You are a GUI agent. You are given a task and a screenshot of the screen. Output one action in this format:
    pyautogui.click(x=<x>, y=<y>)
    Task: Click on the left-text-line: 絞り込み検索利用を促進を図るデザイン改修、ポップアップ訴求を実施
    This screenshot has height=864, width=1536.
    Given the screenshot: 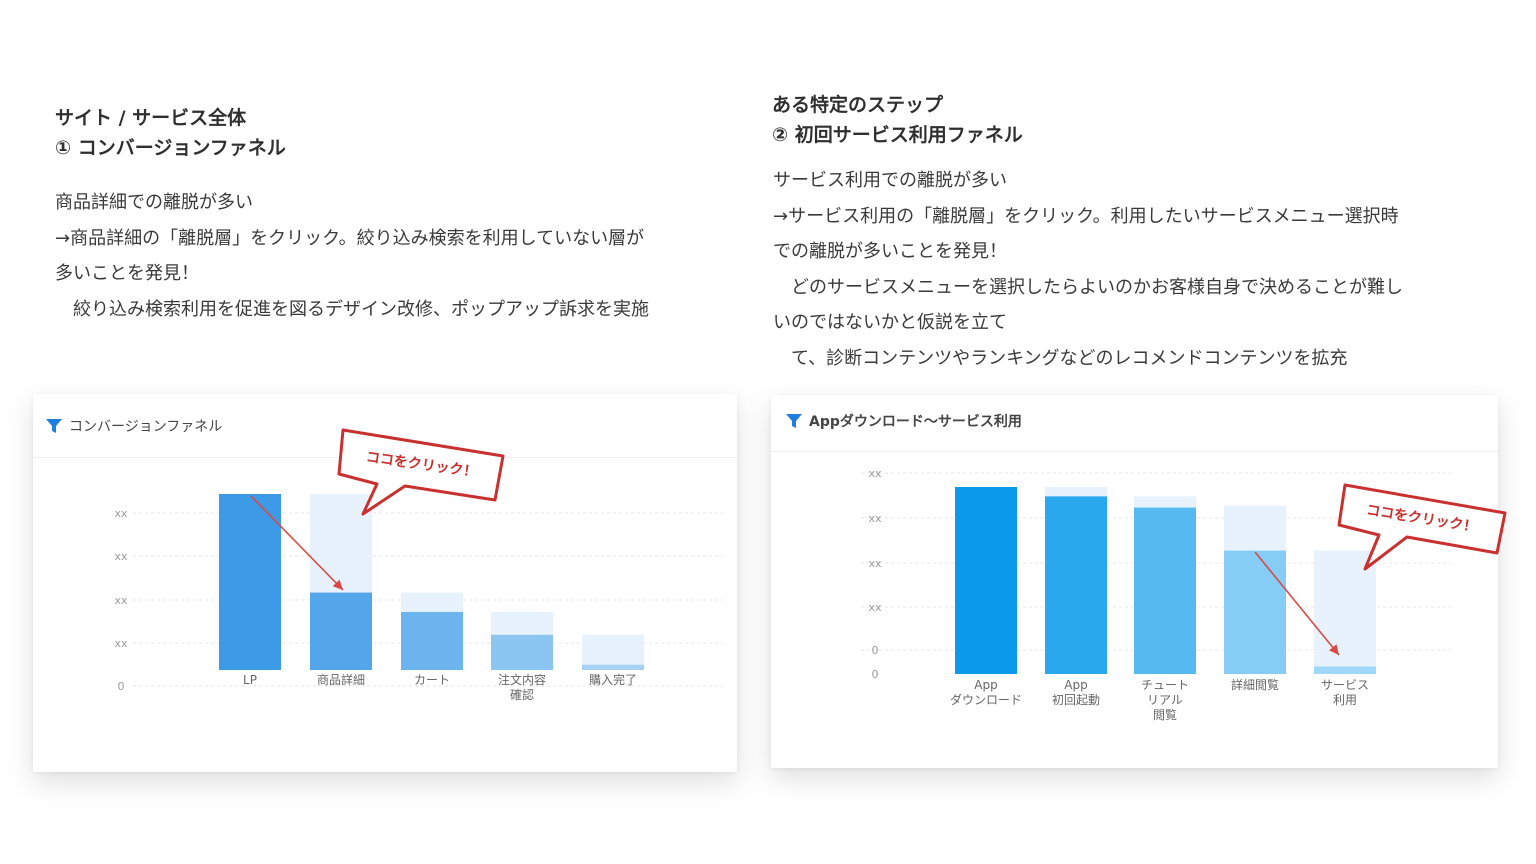 What is the action you would take?
    pyautogui.click(x=352, y=309)
    